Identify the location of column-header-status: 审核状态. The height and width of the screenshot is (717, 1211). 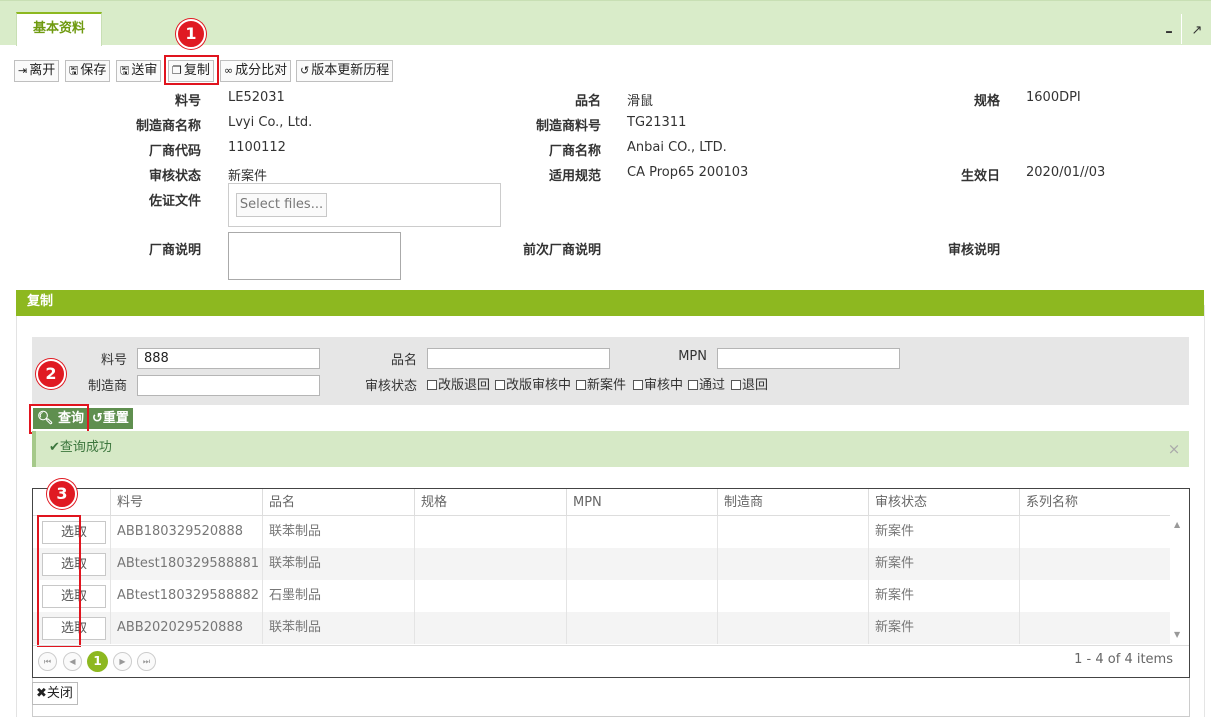
(943, 502).